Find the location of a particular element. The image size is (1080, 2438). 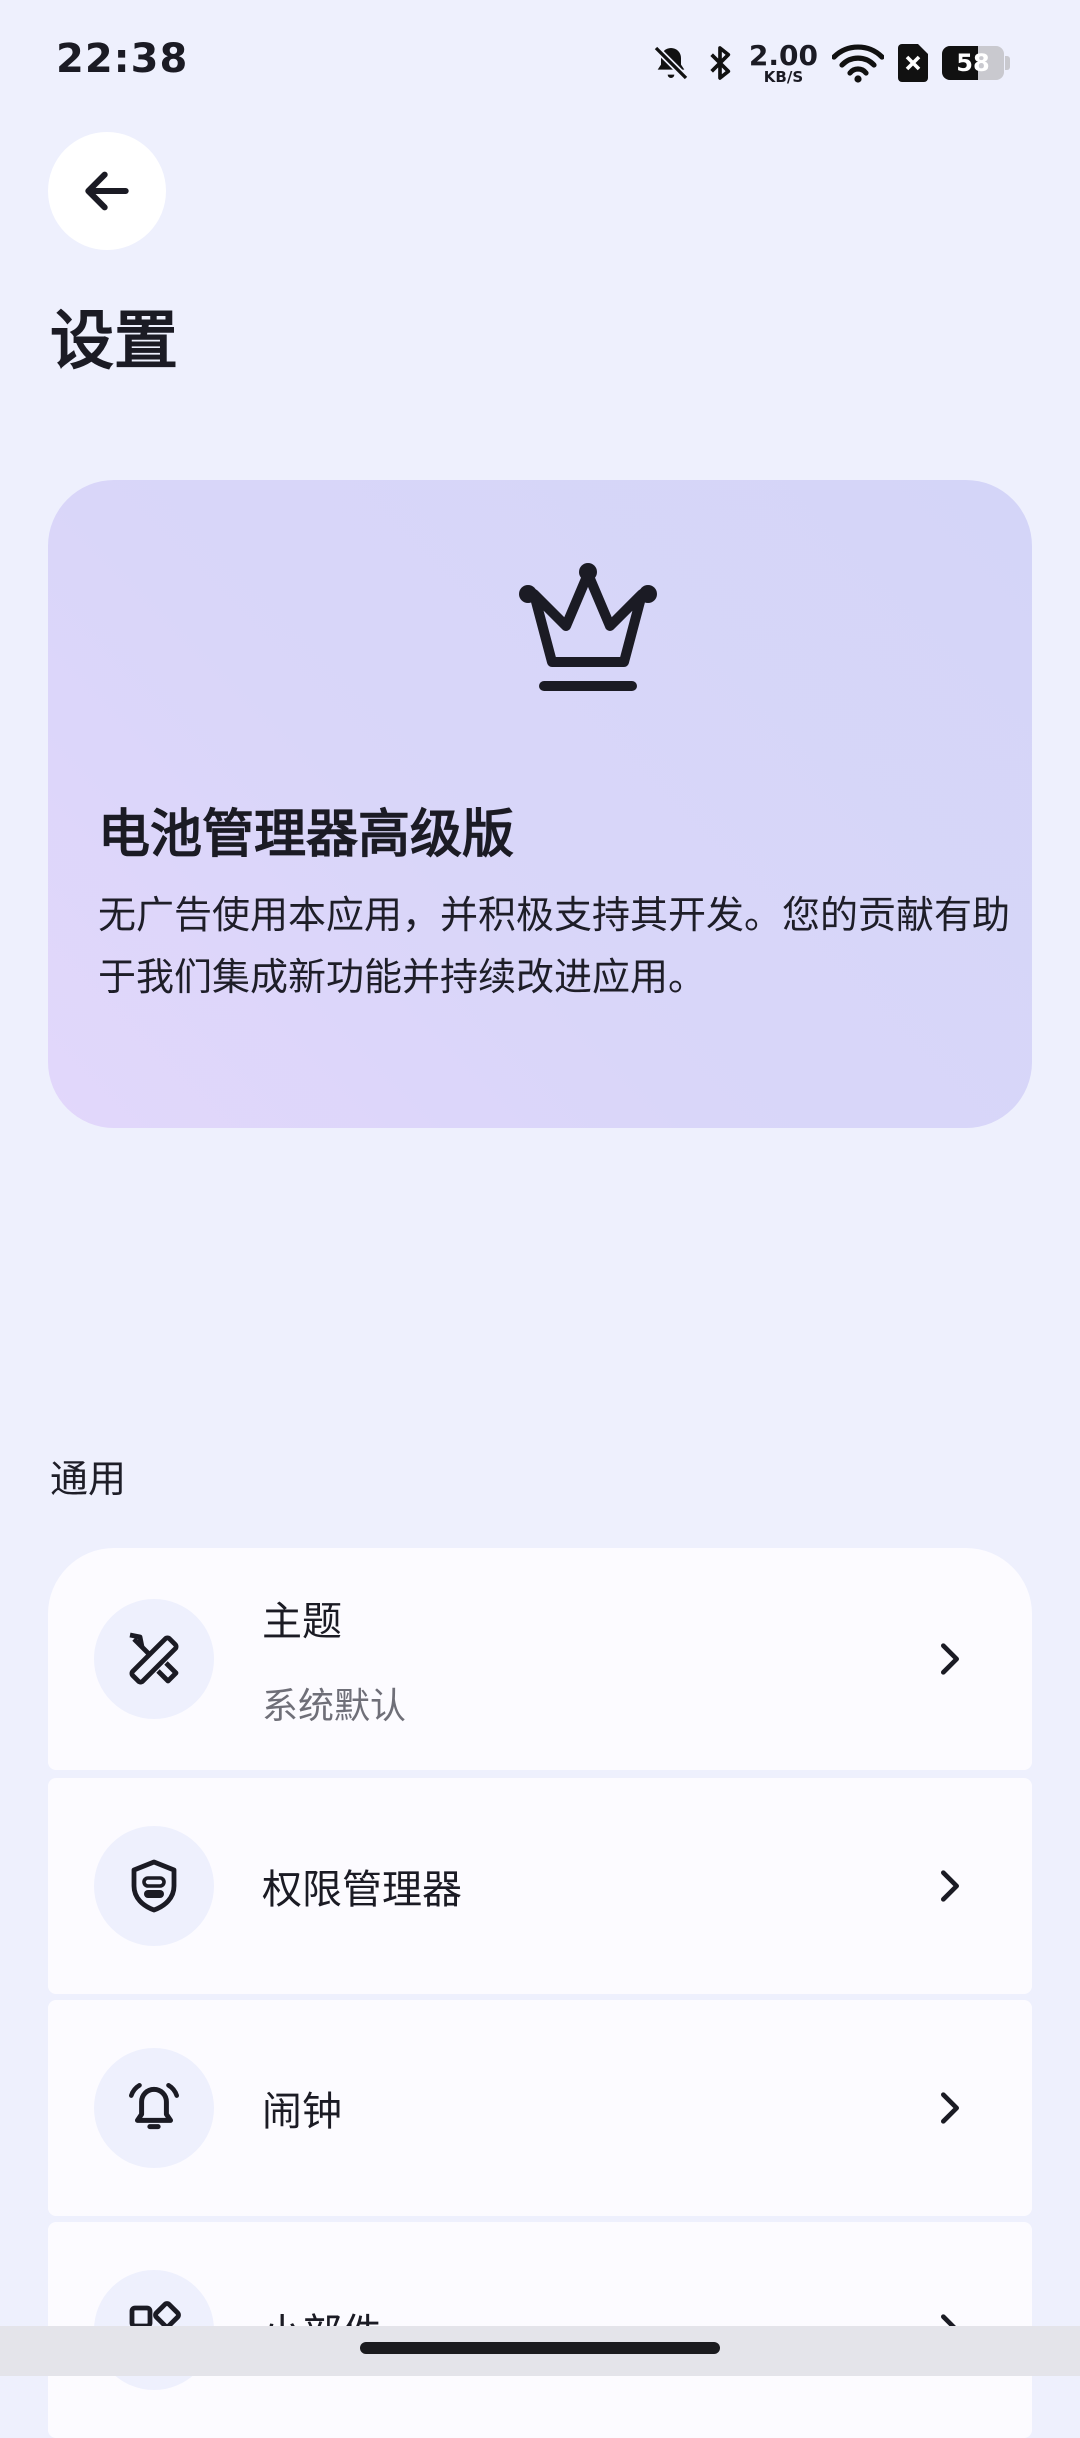

battery-level: 58 is located at coordinates (973, 63).